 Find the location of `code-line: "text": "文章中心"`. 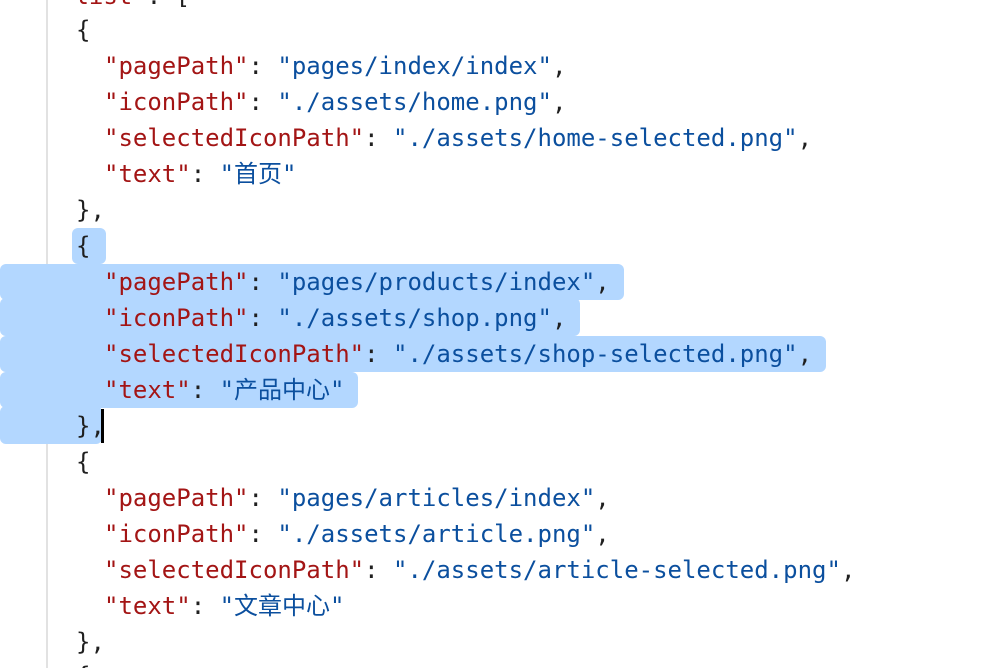

code-line: "text": "文章中心" is located at coordinates (224, 606).